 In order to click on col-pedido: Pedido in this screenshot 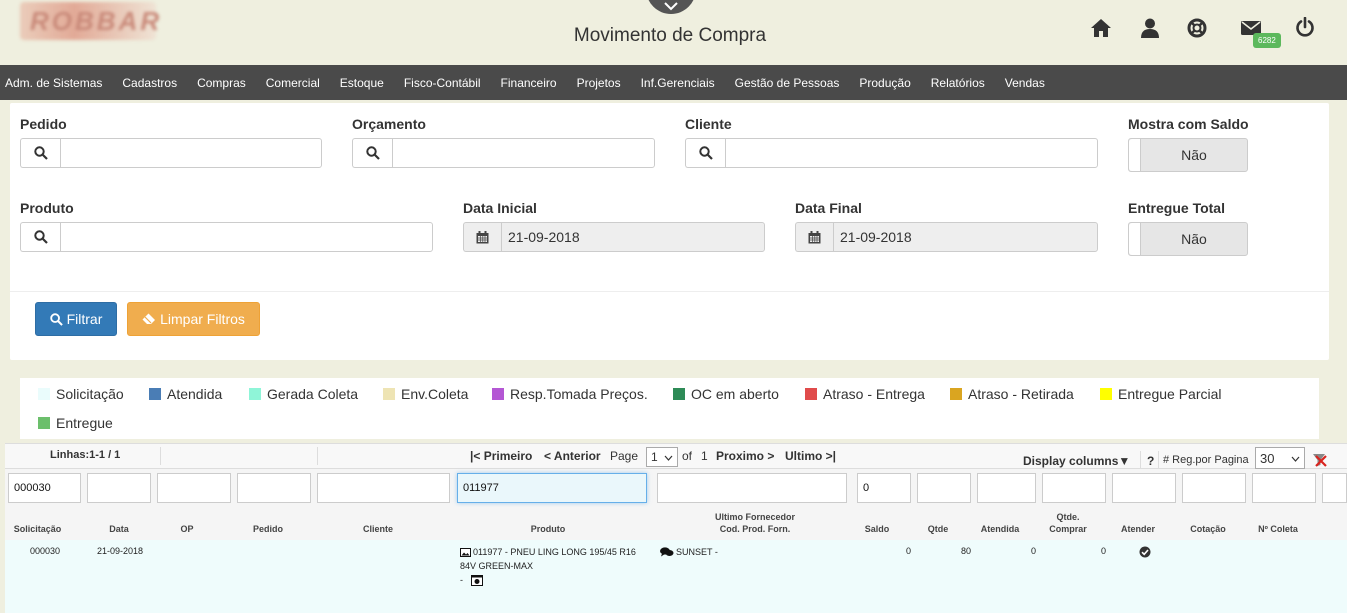, I will do `click(268, 529)`.